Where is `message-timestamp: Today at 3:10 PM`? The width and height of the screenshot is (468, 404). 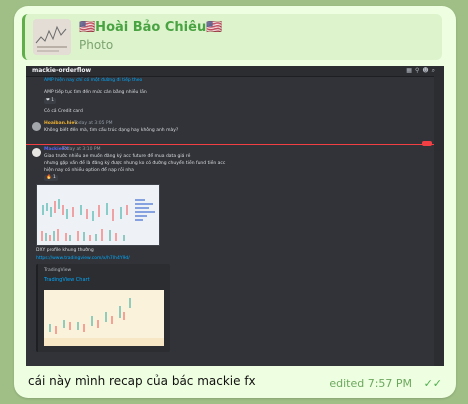
message-timestamp: Today at 3:10 PM is located at coordinates (81, 149).